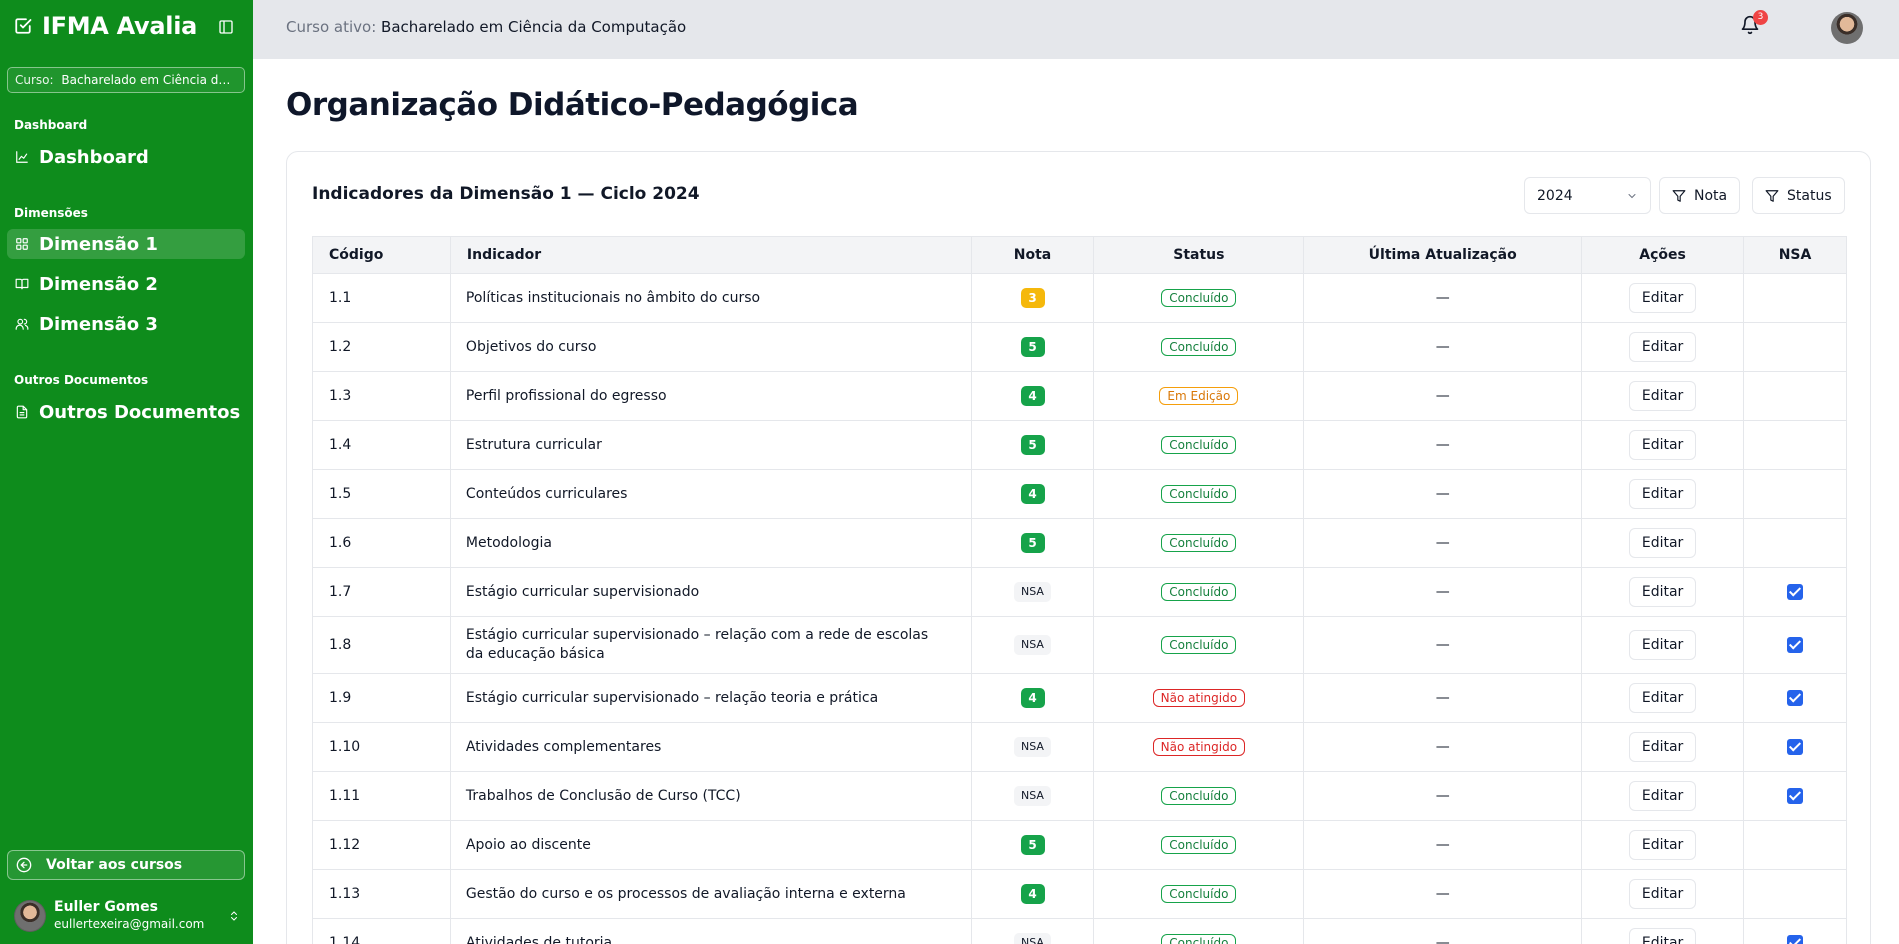 The image size is (1899, 944). Describe the element at coordinates (1079, 845) in the screenshot. I see `table-row: 1.12 Apoio ao discente 5 Concluído — Editar` at that location.